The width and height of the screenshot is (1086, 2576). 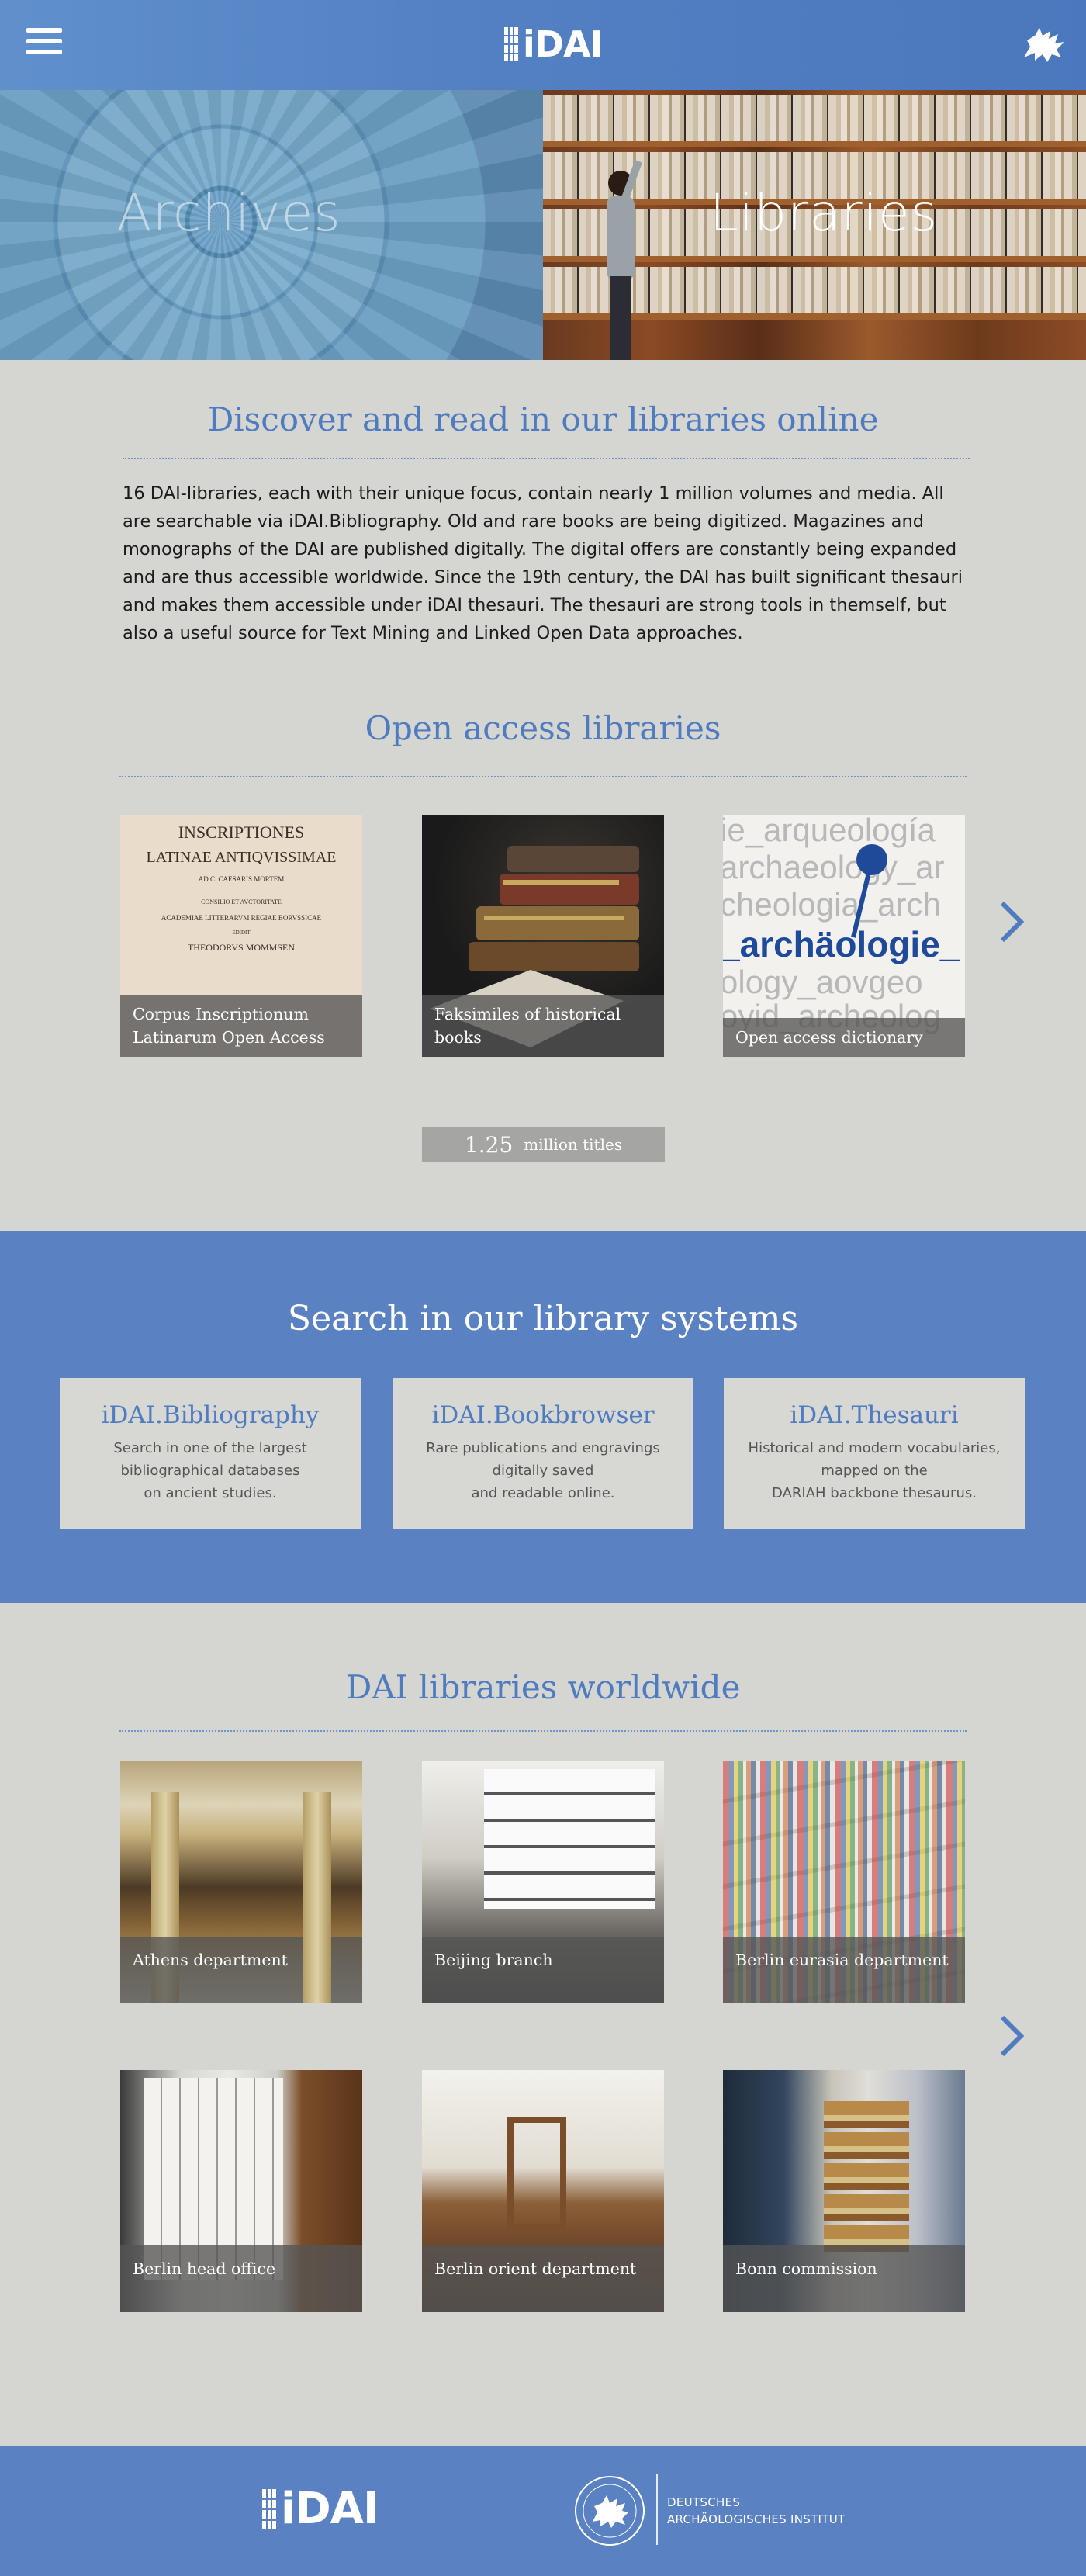 I want to click on archives-label: Archives, so click(x=228, y=213).